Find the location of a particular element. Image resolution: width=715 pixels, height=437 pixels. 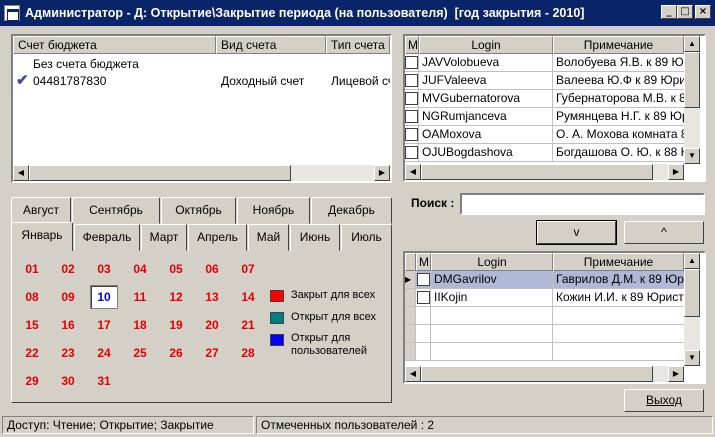

tab-august: Август is located at coordinates (41, 210).